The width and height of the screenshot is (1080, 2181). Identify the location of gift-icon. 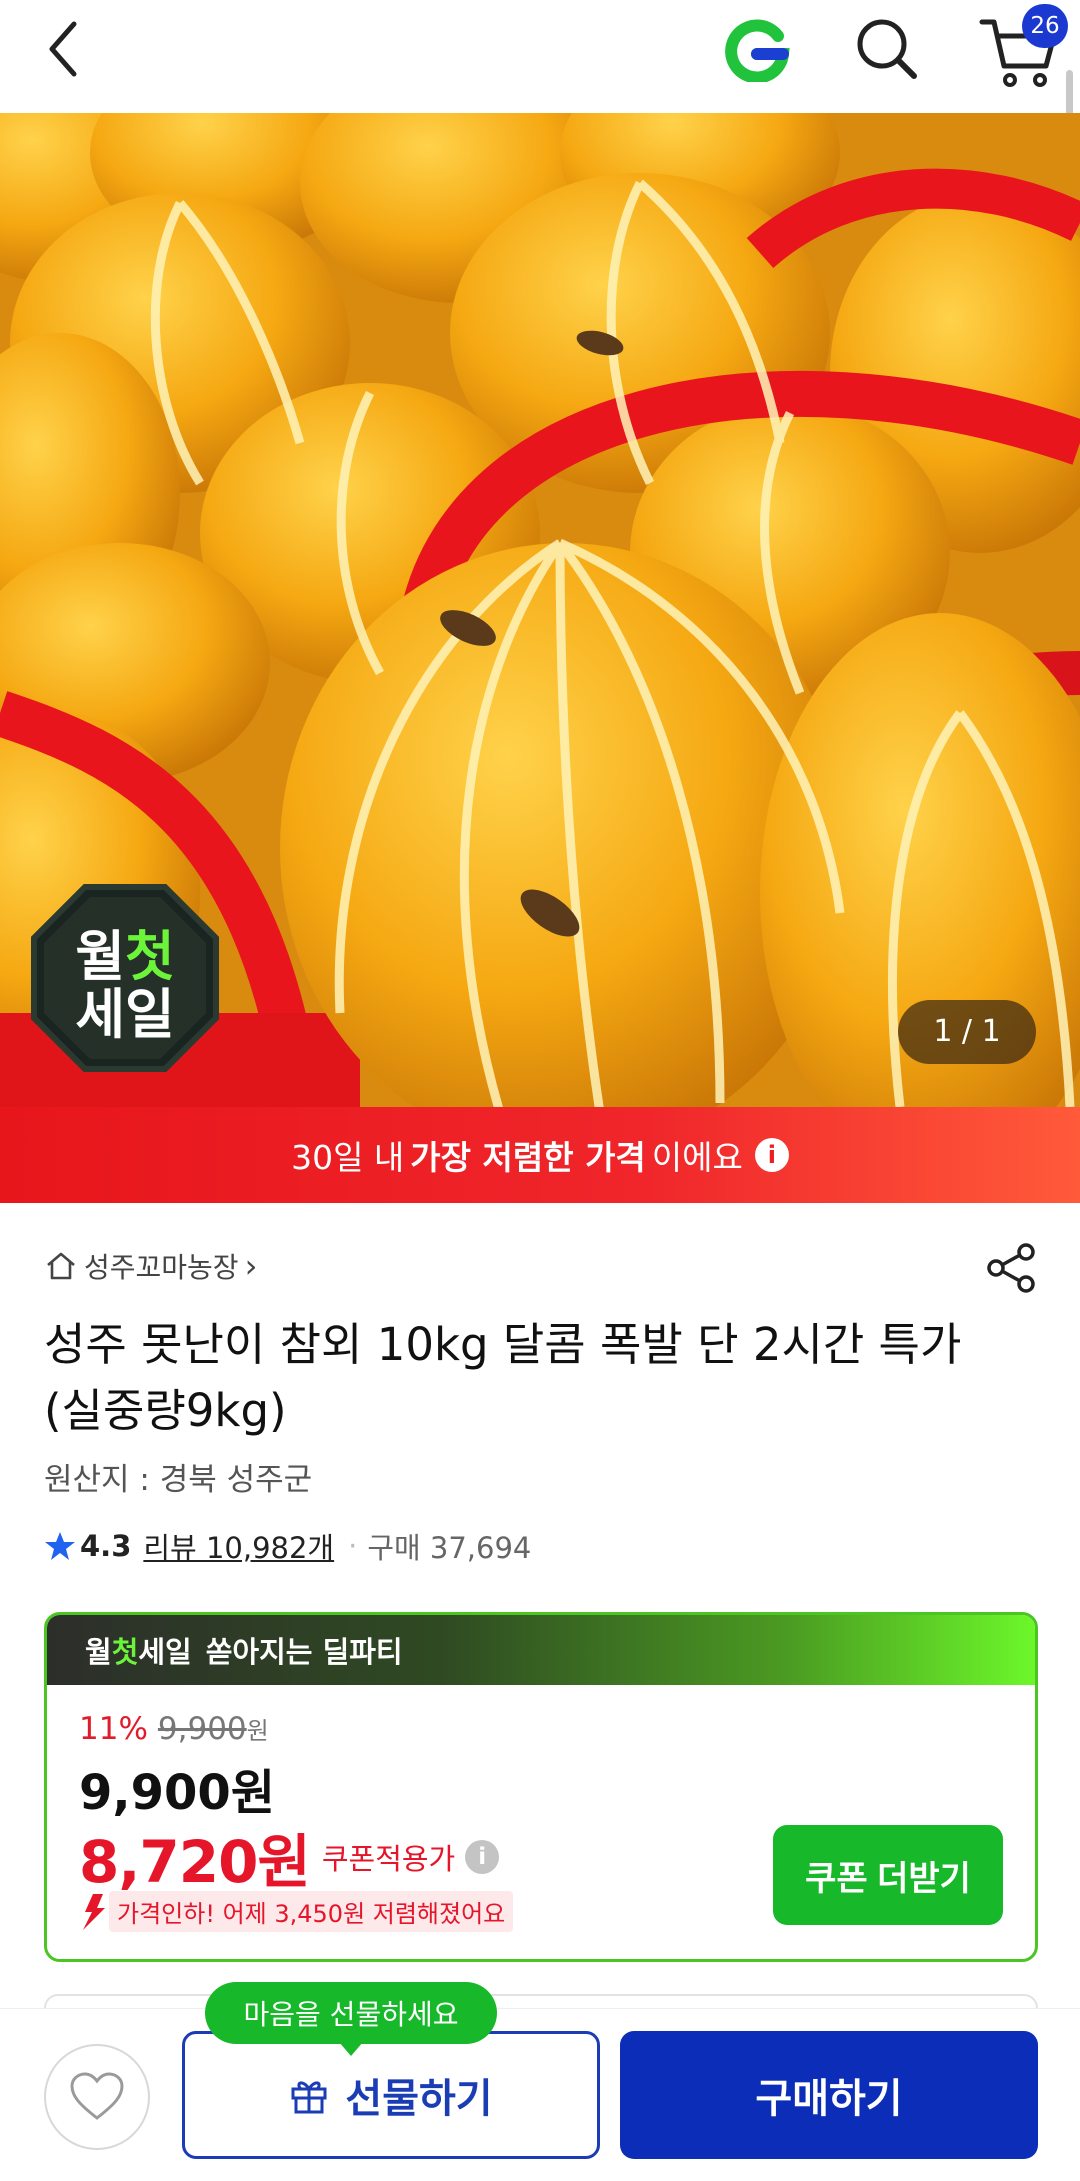
(309, 2097).